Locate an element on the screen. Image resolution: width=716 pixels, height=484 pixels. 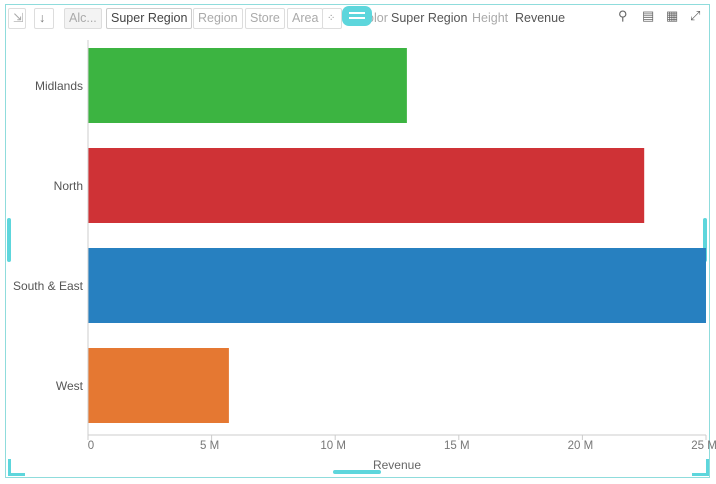
x-axis-title: Revenue is located at coordinates (397, 465).